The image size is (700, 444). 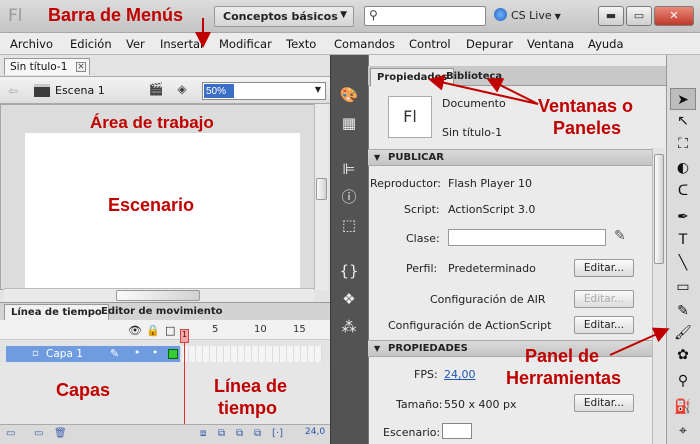 I want to click on lock-icon: 🔒, so click(x=153, y=330).